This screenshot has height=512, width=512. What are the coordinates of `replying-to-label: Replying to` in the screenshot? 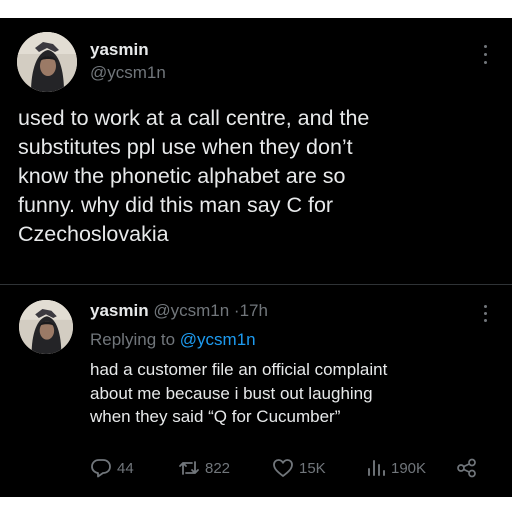 It's located at (133, 339).